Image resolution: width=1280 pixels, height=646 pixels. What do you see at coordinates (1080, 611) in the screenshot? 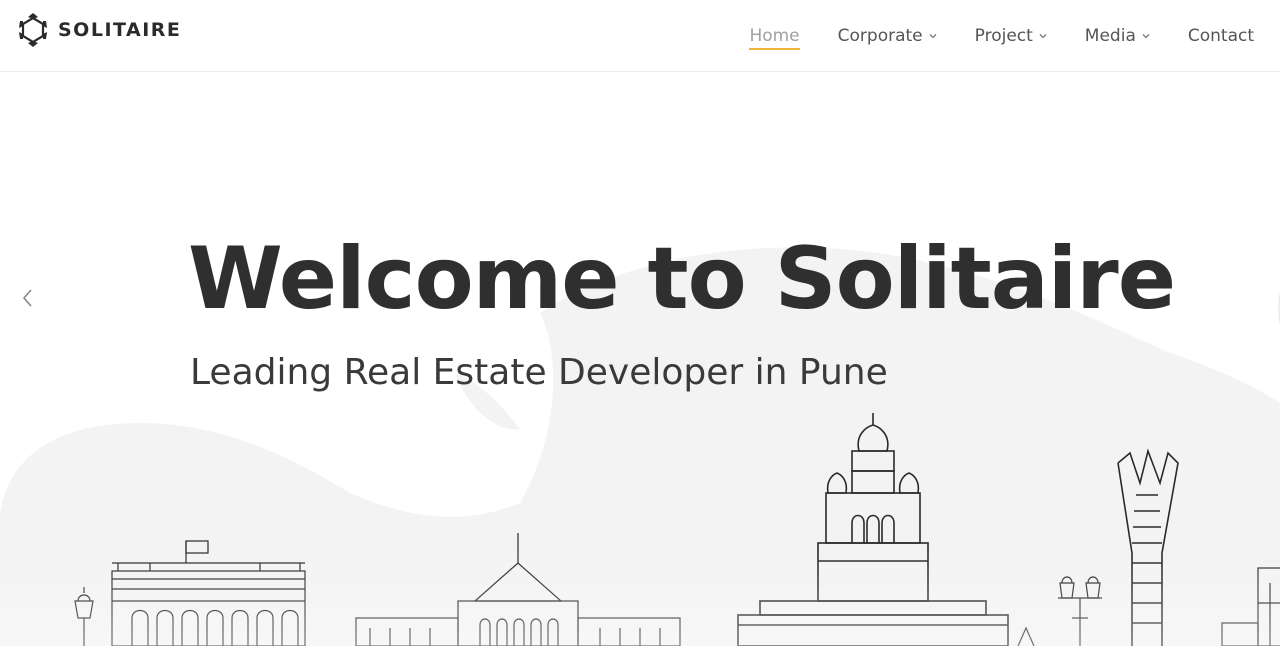
I see `lamp-post-right` at bounding box center [1080, 611].